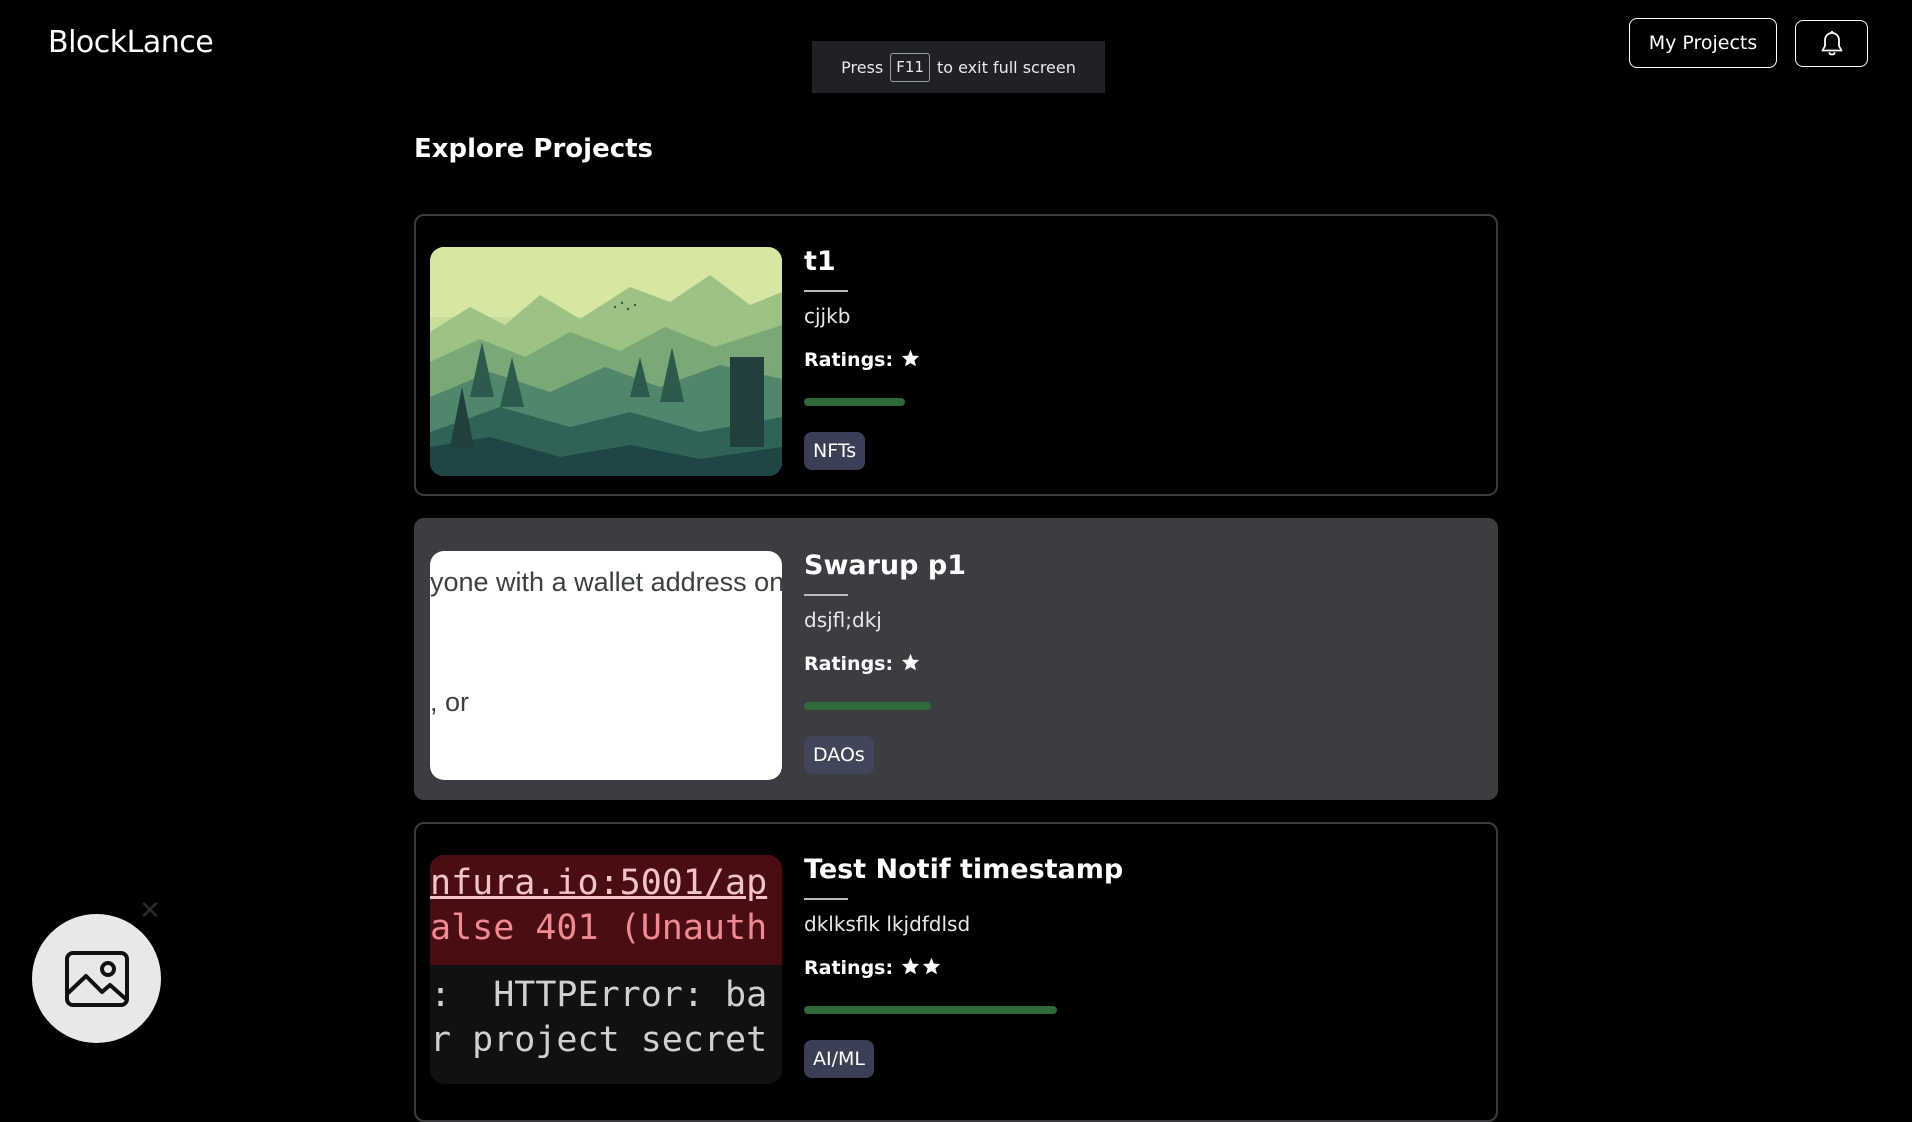 This screenshot has width=1912, height=1122. Describe the element at coordinates (835, 451) in the screenshot. I see `category-tag: NFTs` at that location.